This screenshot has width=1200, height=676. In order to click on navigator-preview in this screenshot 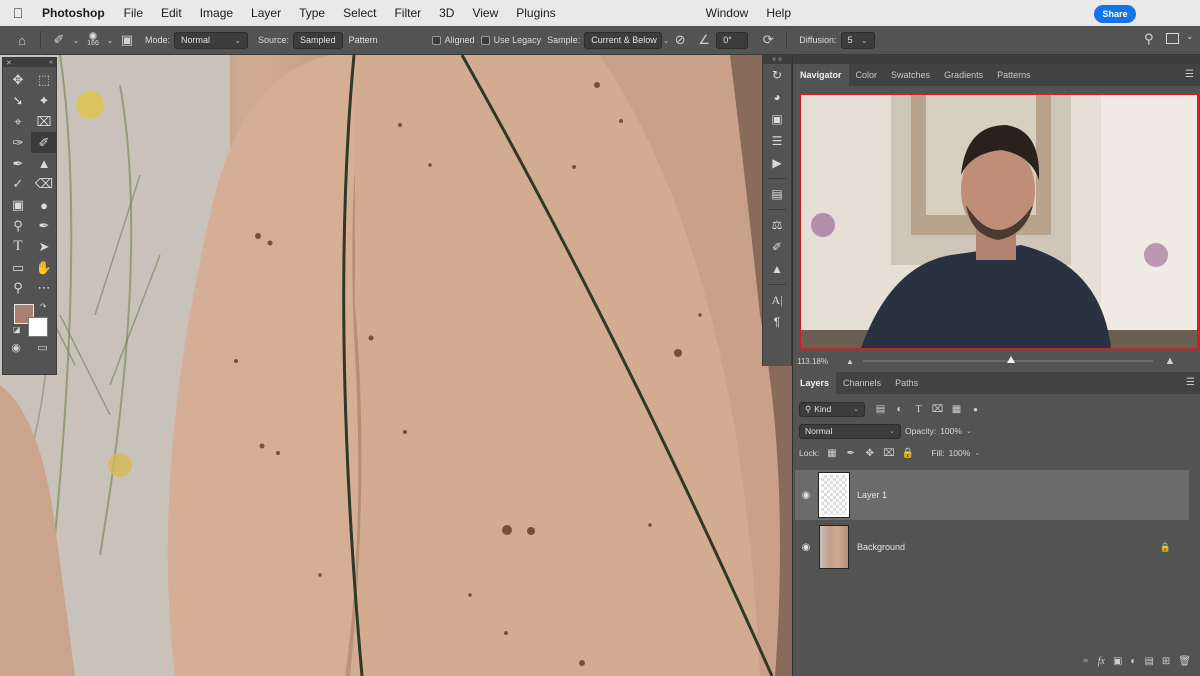, I will do `click(999, 221)`.